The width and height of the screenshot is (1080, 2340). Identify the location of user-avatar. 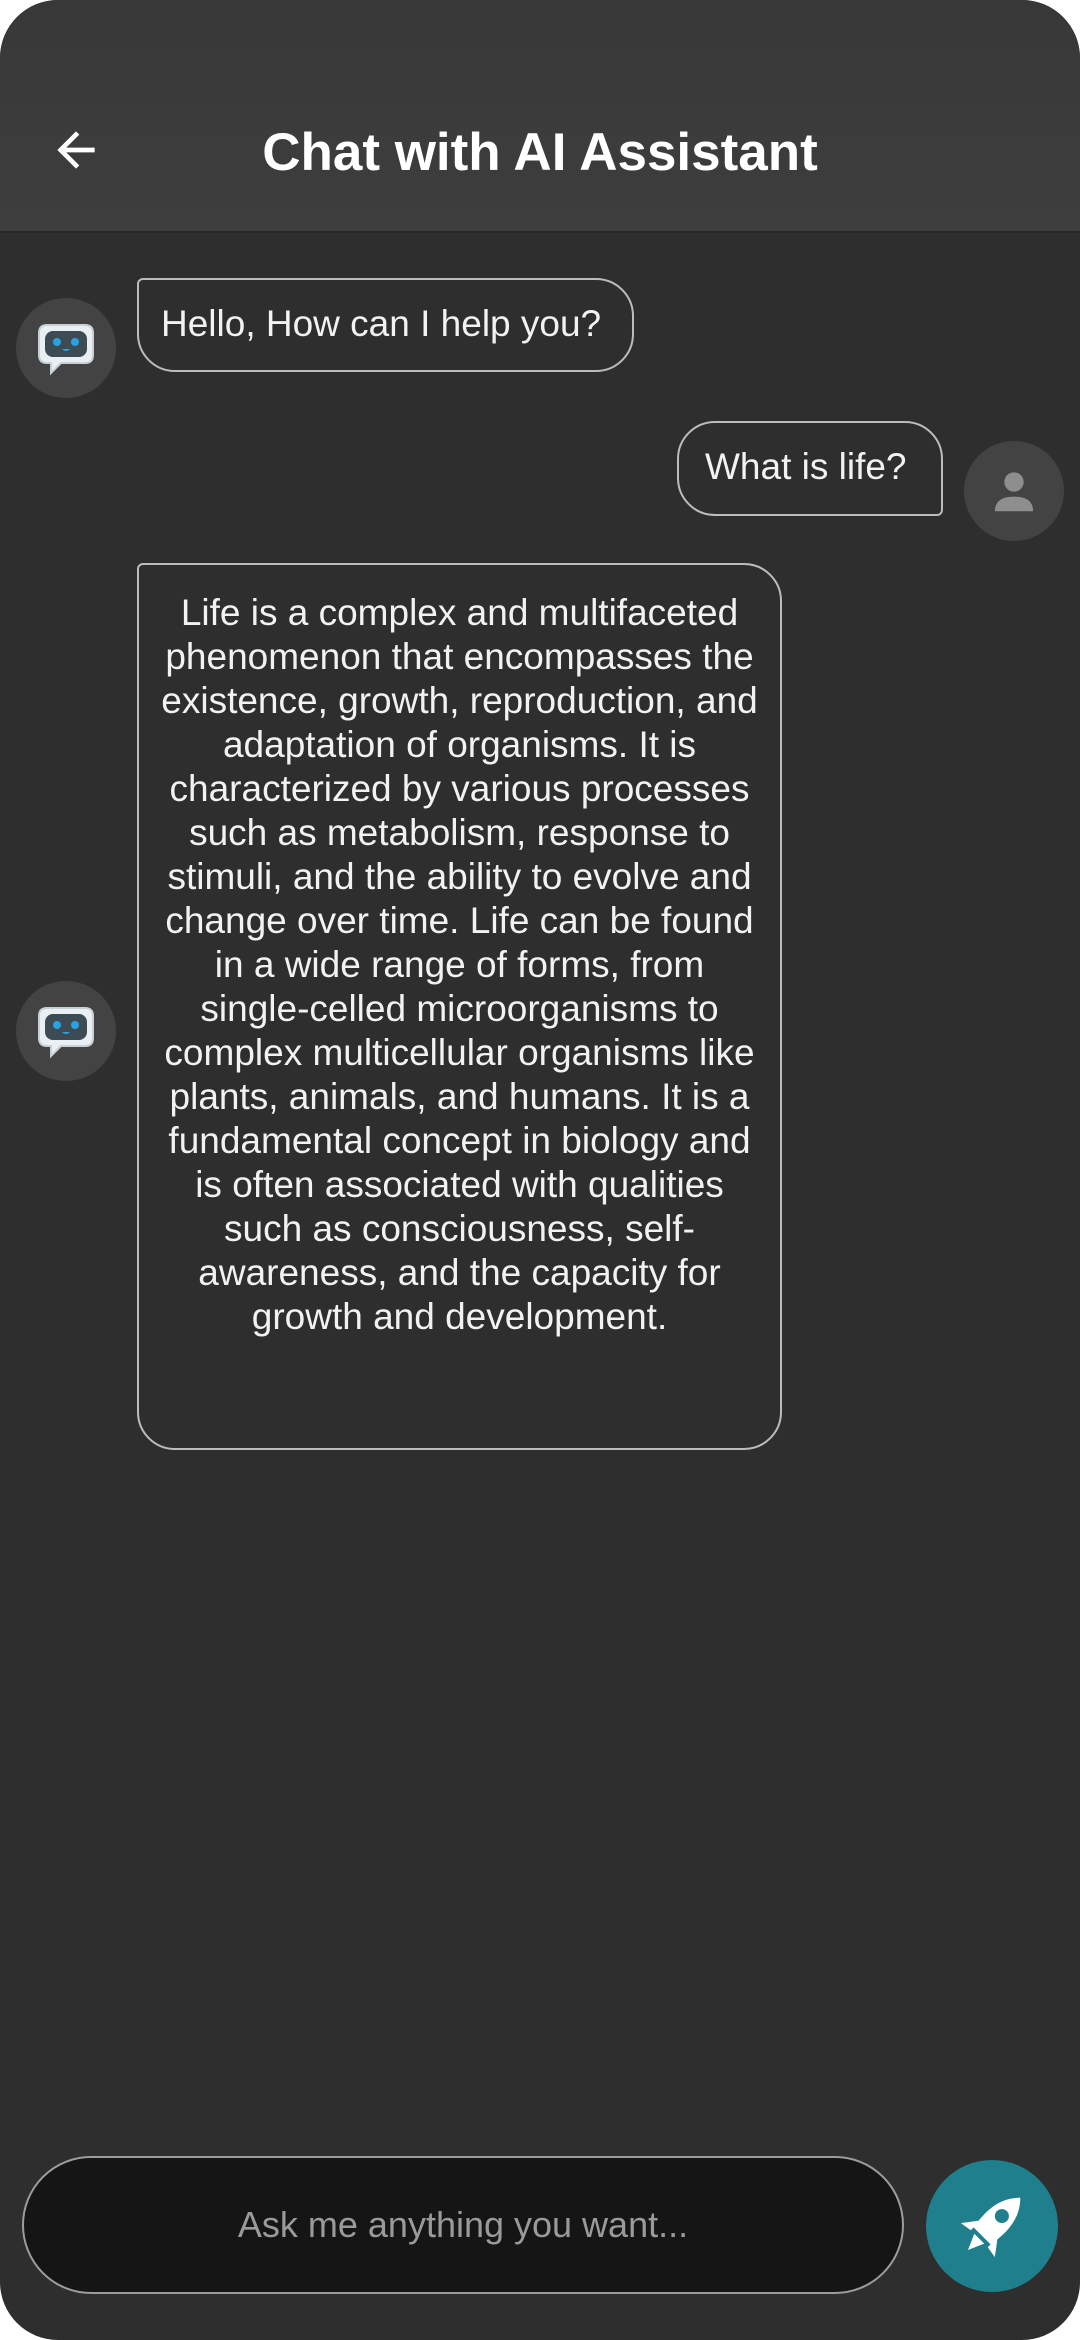
(1014, 491).